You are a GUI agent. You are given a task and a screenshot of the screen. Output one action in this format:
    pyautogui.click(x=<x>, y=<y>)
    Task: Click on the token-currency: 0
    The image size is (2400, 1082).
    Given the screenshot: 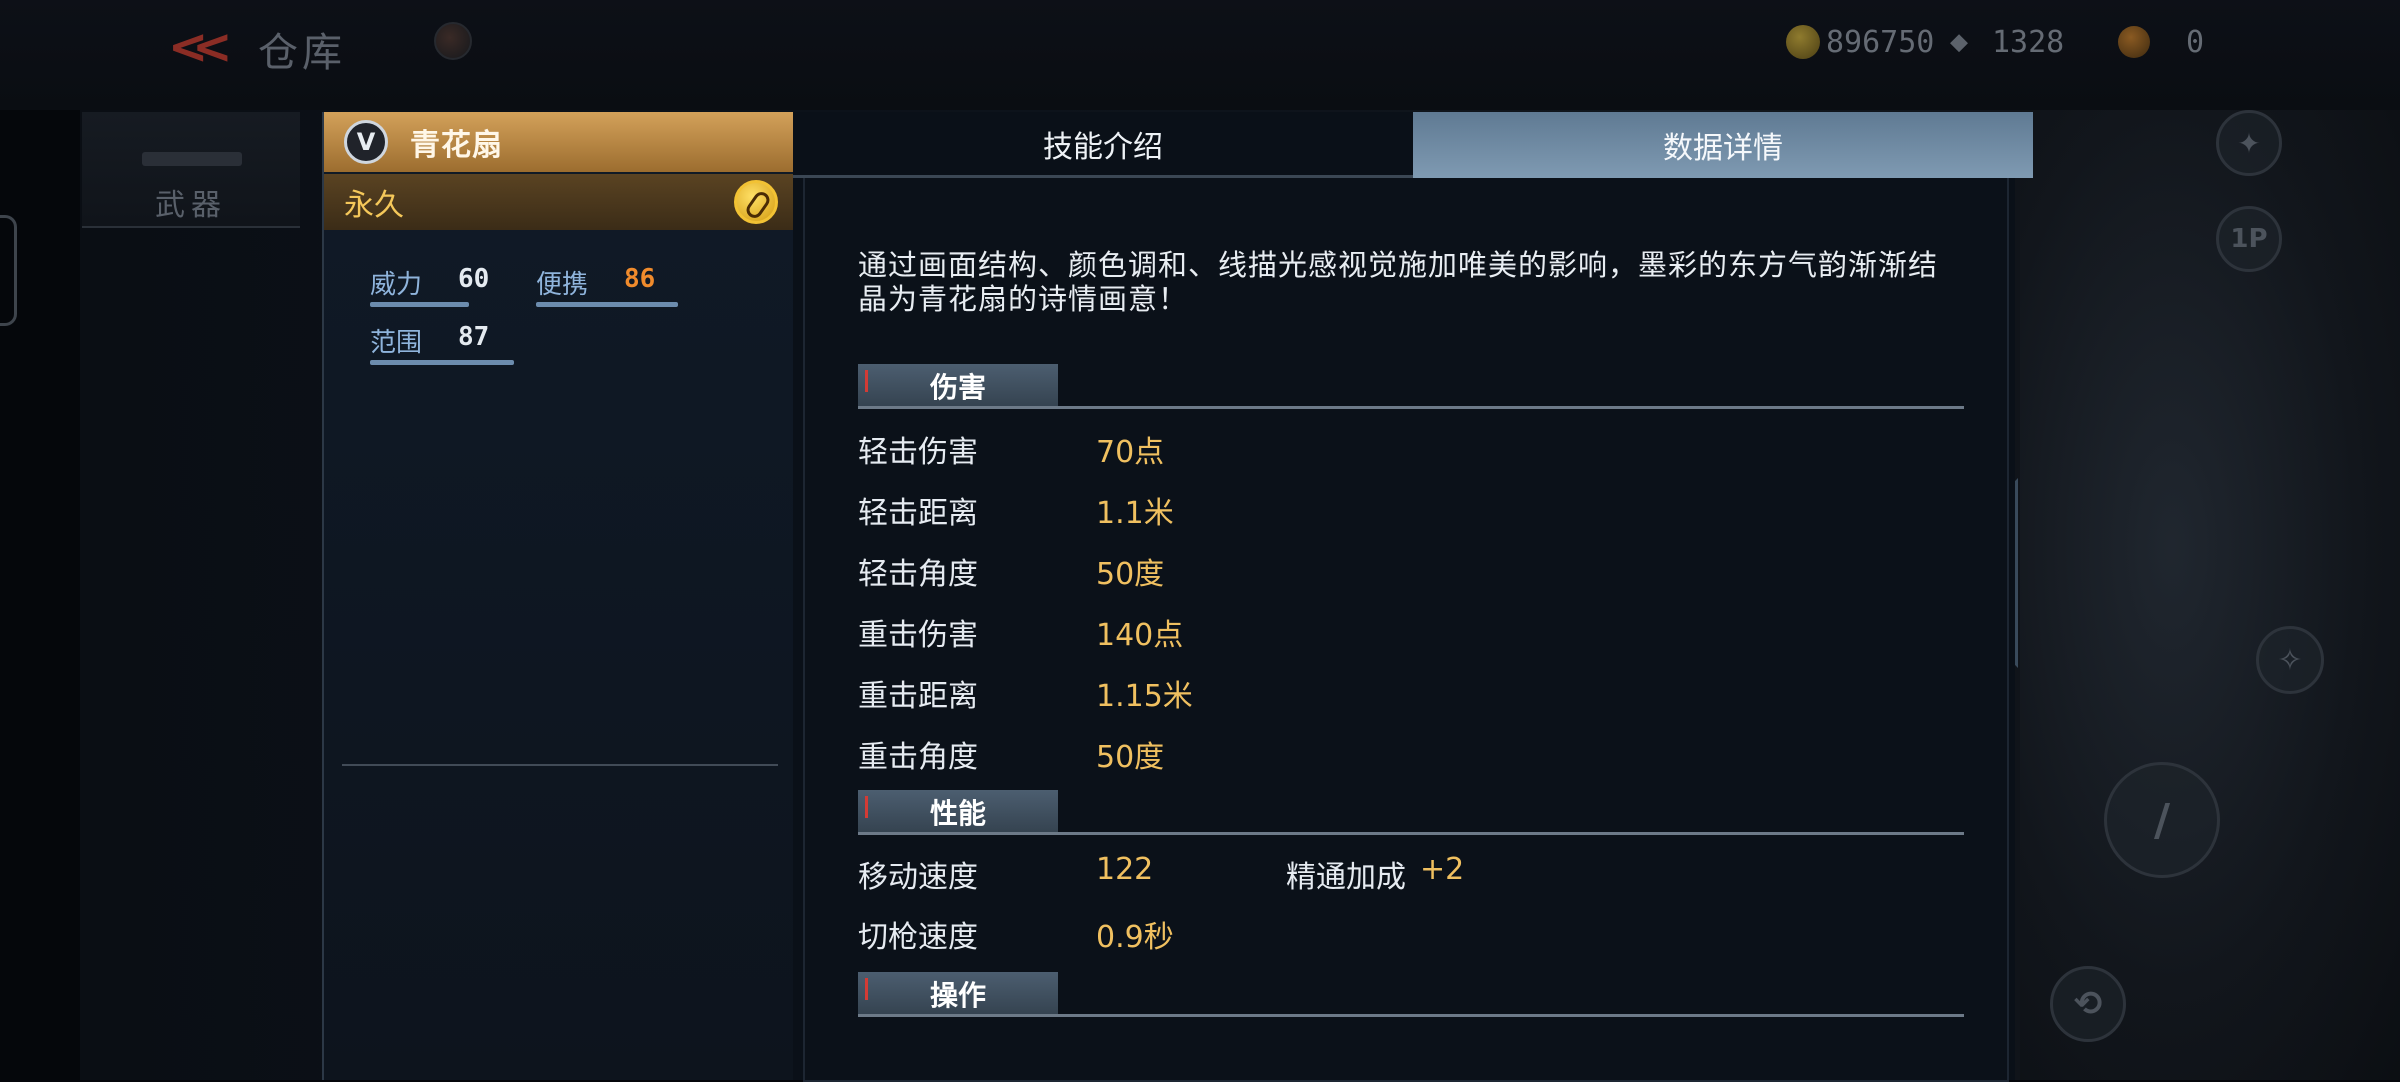 What is the action you would take?
    pyautogui.click(x=2161, y=42)
    